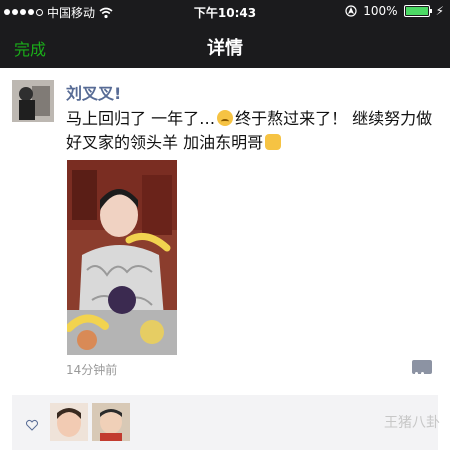 Image resolution: width=450 pixels, height=450 pixels. I want to click on nav-bar: 完成 详情, so click(225, 45).